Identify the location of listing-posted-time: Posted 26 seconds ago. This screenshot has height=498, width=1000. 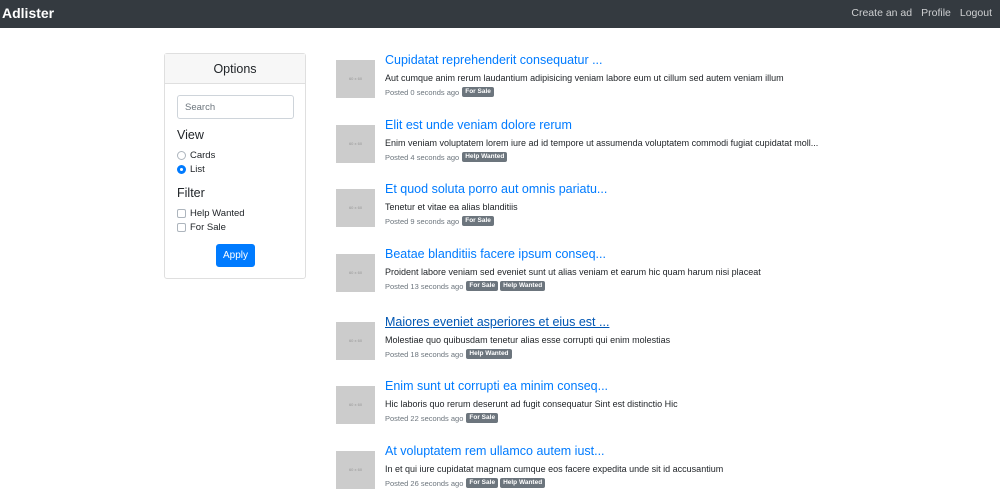
(424, 483).